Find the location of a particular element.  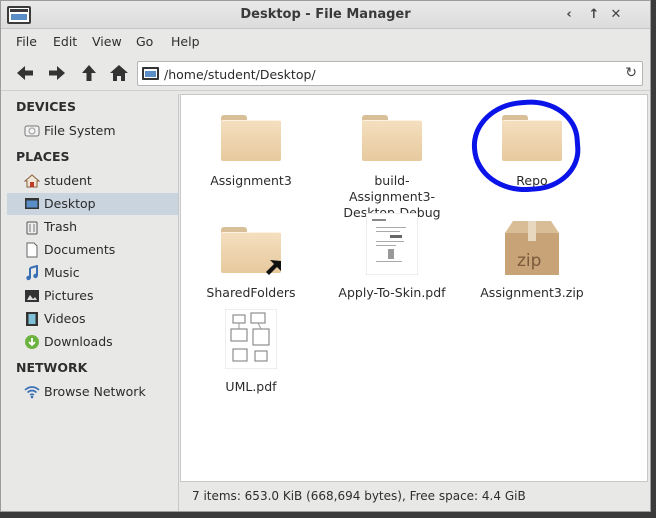

back-button is located at coordinates (25, 73).